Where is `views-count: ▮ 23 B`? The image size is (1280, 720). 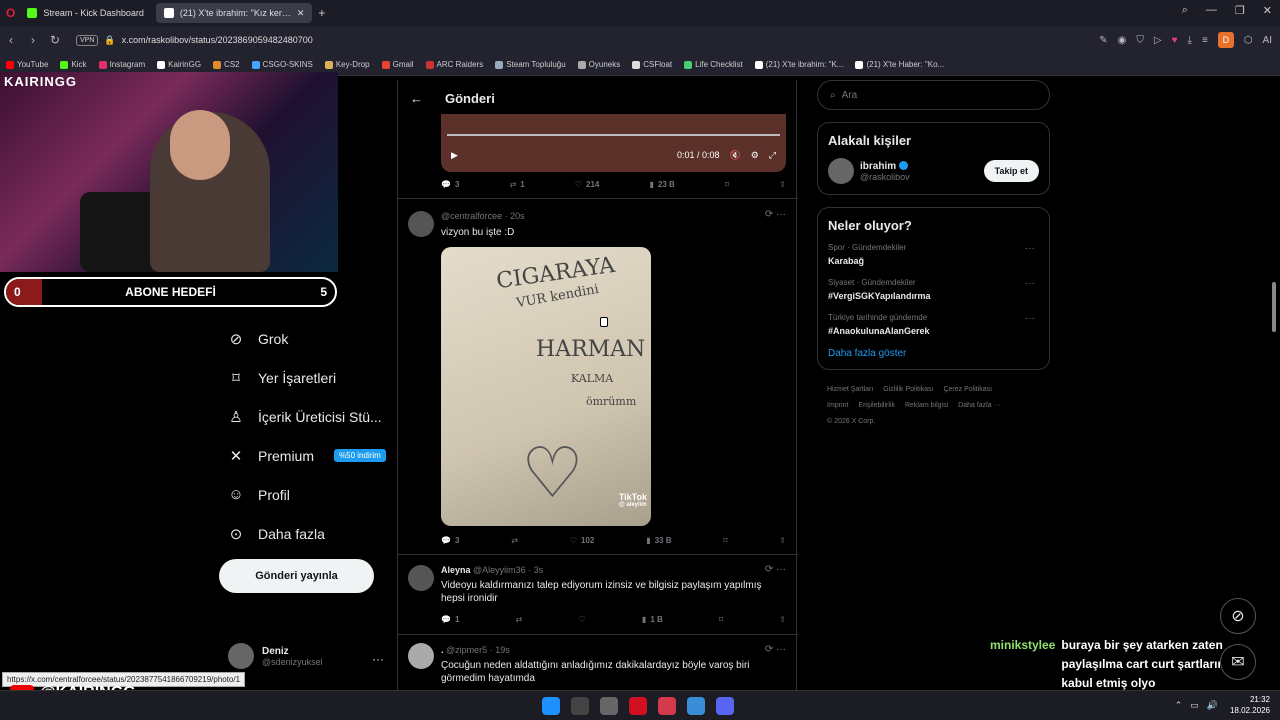
views-count: ▮ 23 B is located at coordinates (662, 184).